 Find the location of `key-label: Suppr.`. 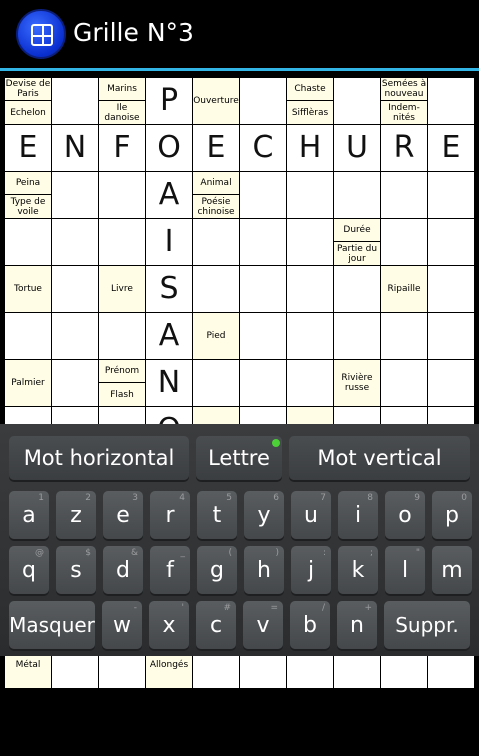

key-label: Suppr. is located at coordinates (427, 625).